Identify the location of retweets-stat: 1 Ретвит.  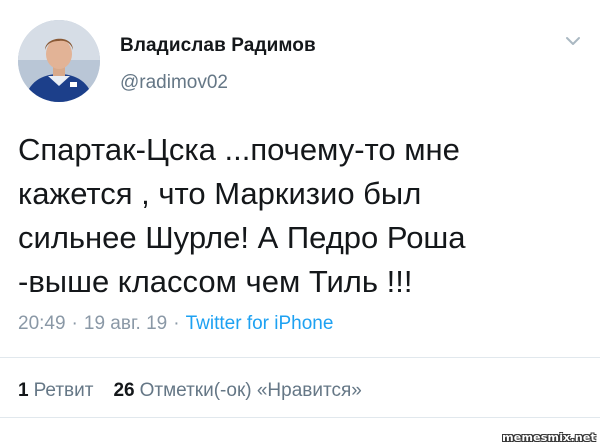
(55, 390).